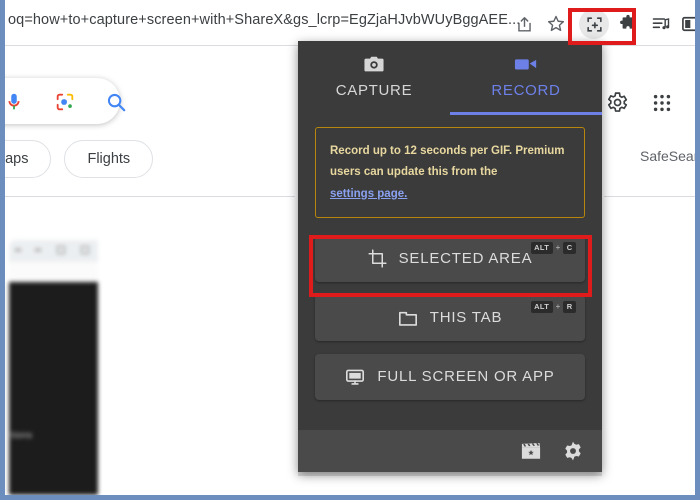  I want to click on tab-active-underline, so click(526, 113).